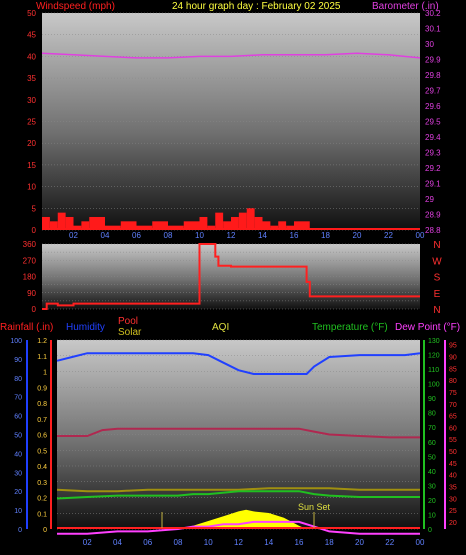 This screenshot has width=466, height=555. I want to click on direction-tick-label: 360, so click(30, 244).